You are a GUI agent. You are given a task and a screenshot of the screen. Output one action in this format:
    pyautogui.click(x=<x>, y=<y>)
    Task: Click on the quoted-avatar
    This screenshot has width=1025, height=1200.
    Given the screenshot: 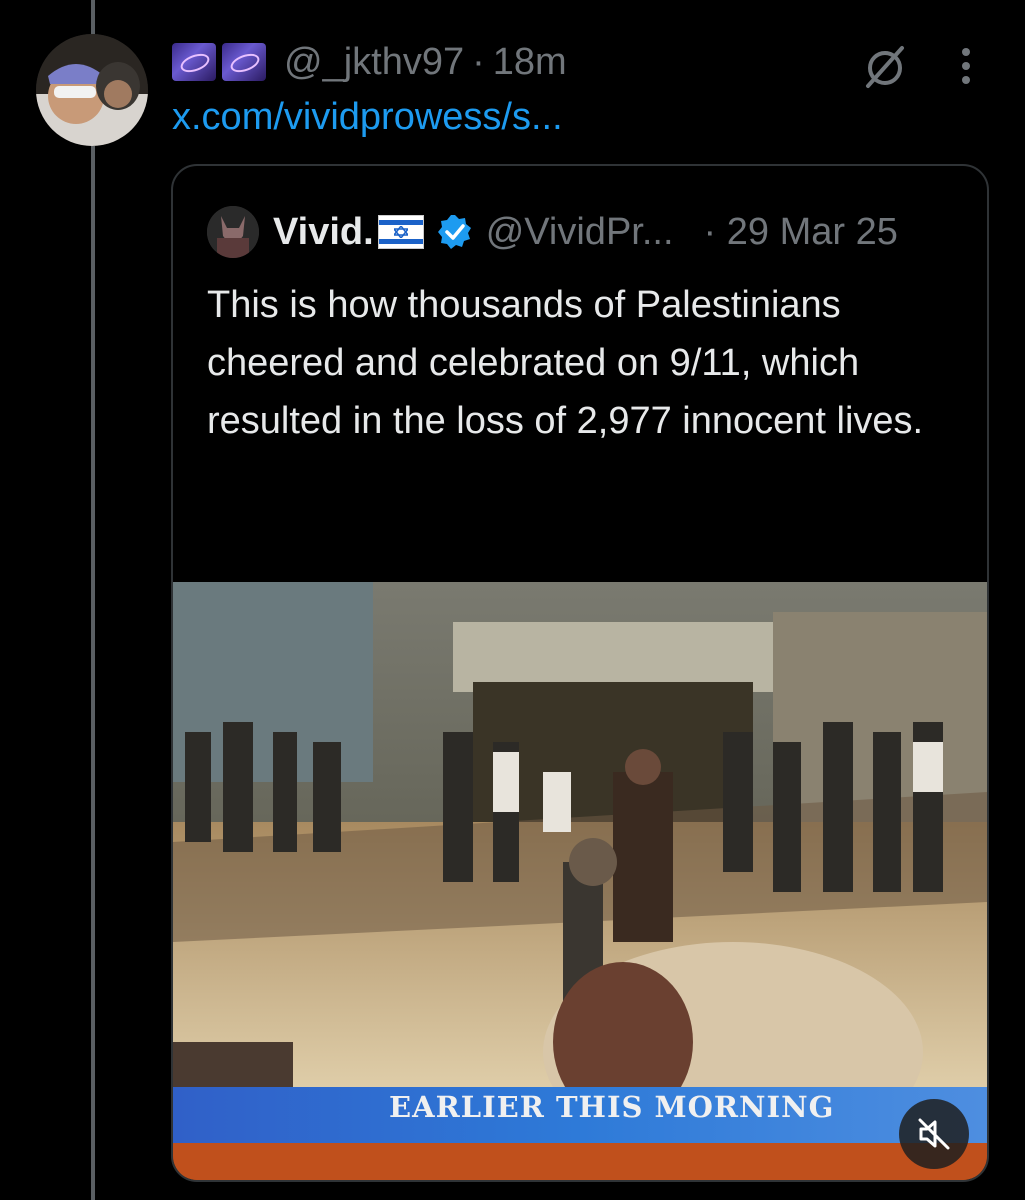 What is the action you would take?
    pyautogui.click(x=233, y=232)
    